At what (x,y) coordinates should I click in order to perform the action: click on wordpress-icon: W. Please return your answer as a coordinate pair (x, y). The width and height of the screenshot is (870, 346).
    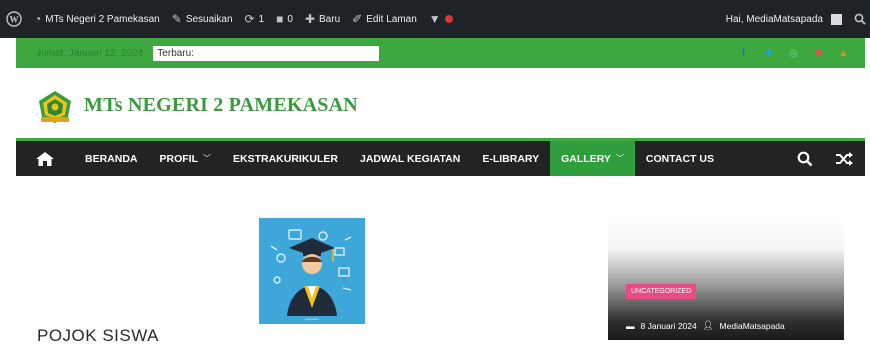
    Looking at the image, I should click on (14, 19).